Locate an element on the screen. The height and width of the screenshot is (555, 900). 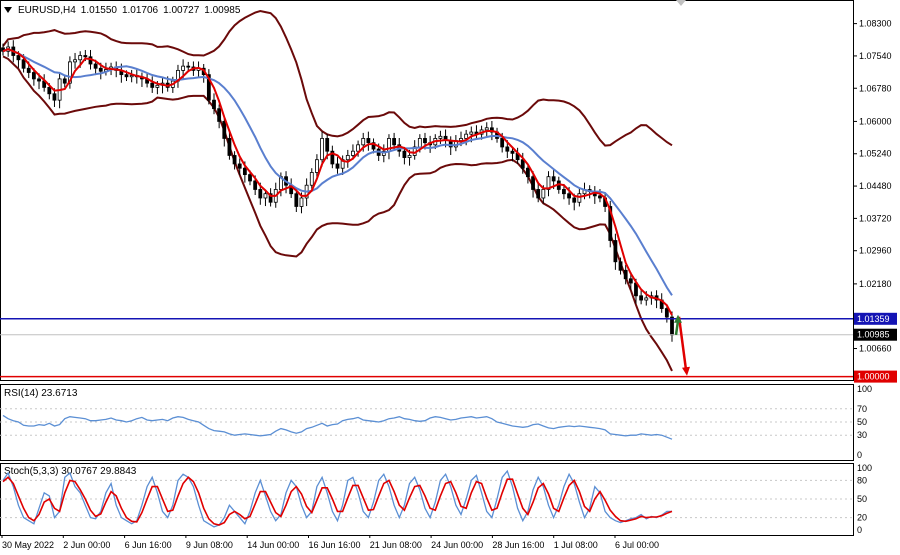
x-tick-label: 16 Jun 16:00 is located at coordinates (335, 545).